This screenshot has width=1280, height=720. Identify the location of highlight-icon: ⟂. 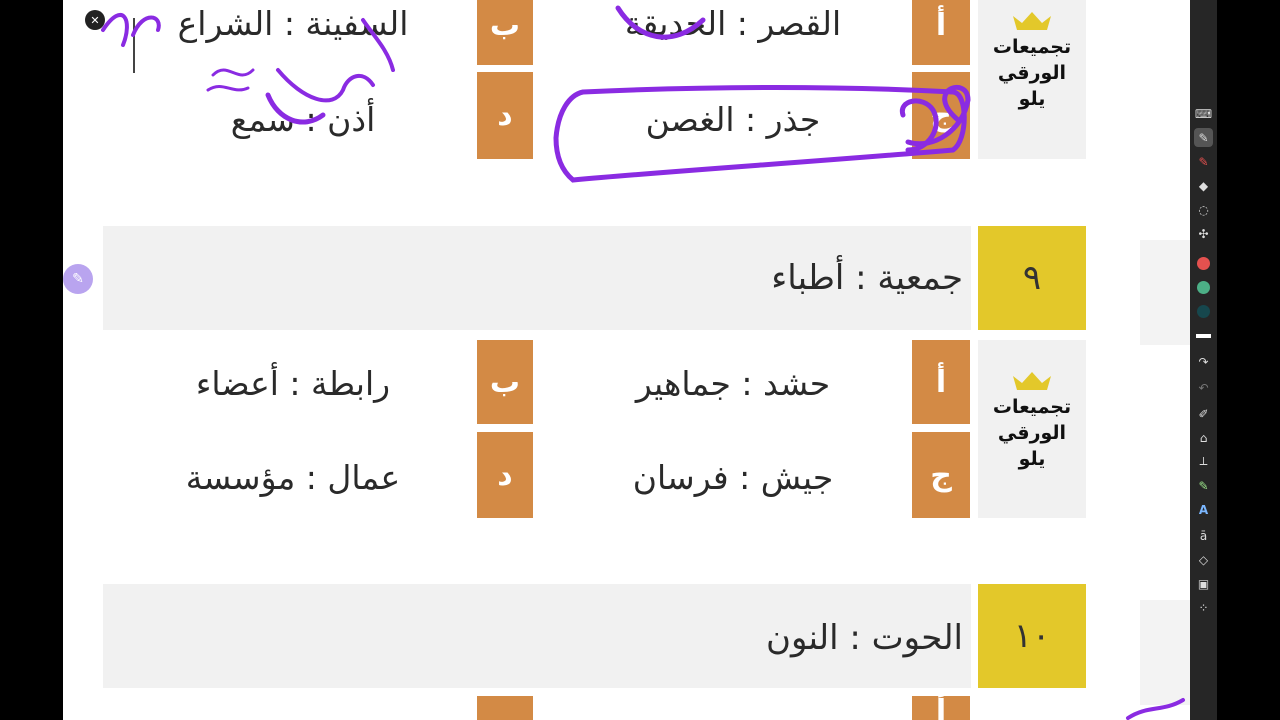
(1203, 461).